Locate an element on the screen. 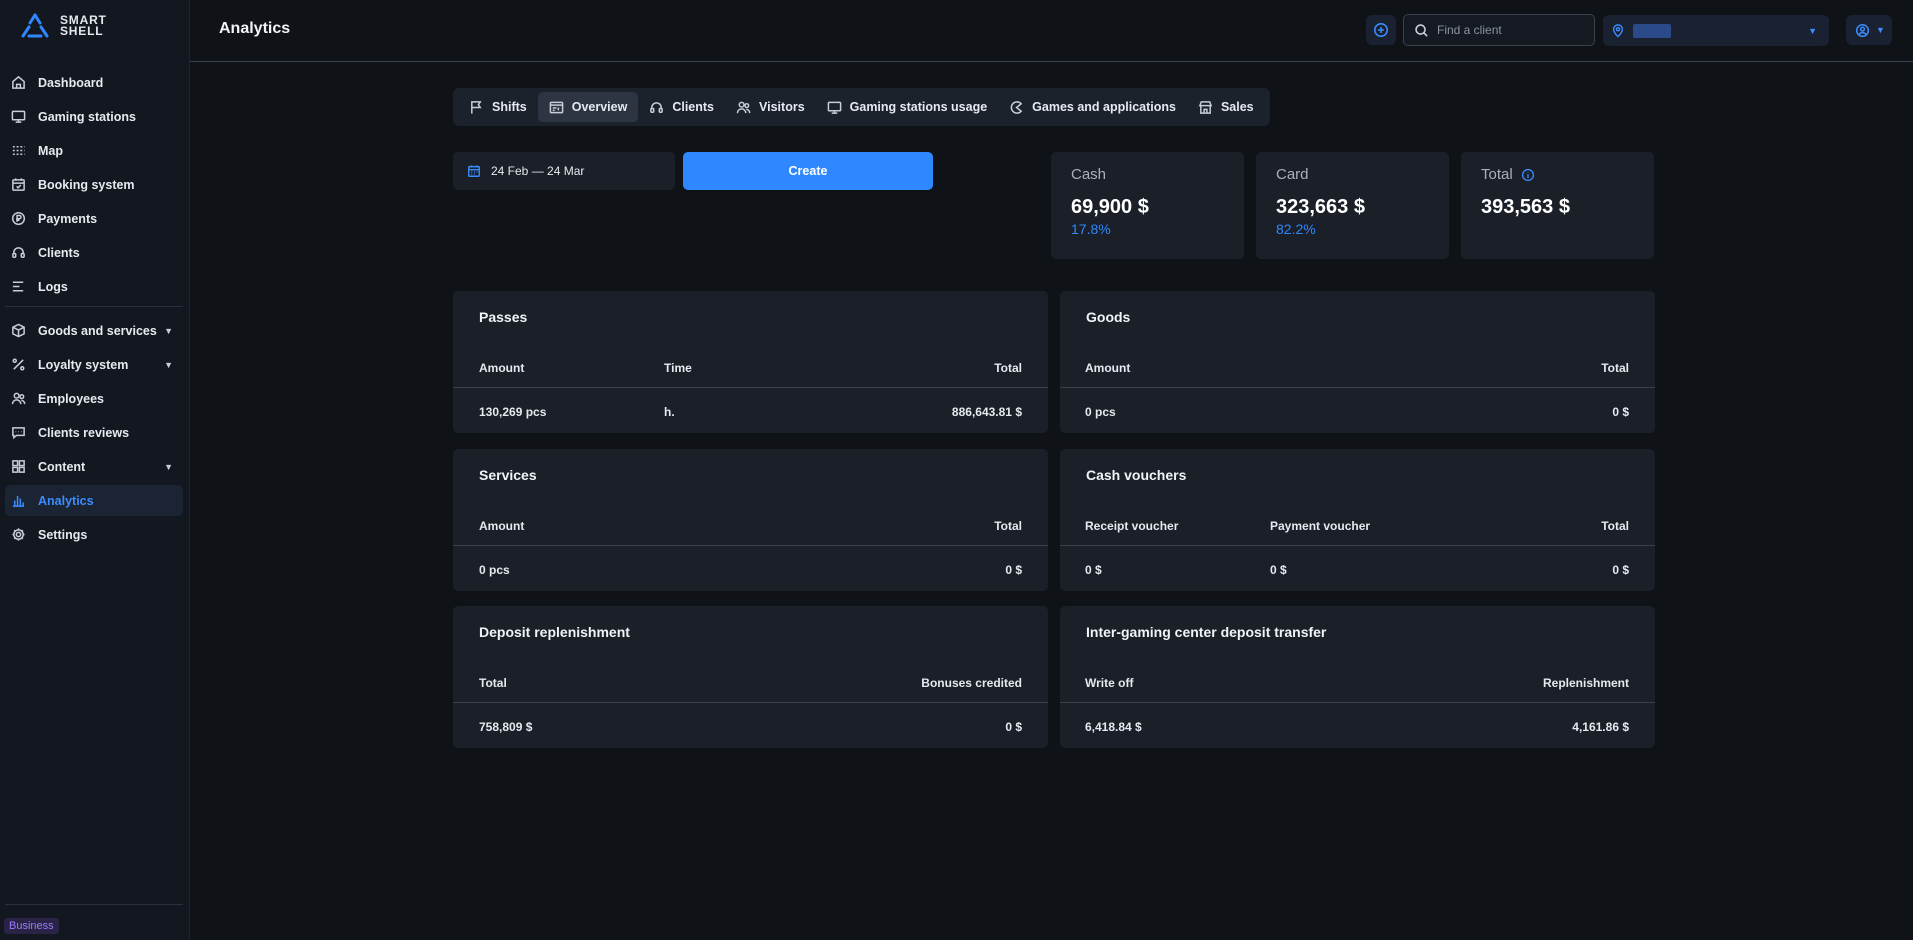 Image resolution: width=1913 pixels, height=940 pixels. sidebar-item-map: Map is located at coordinates (94, 150).